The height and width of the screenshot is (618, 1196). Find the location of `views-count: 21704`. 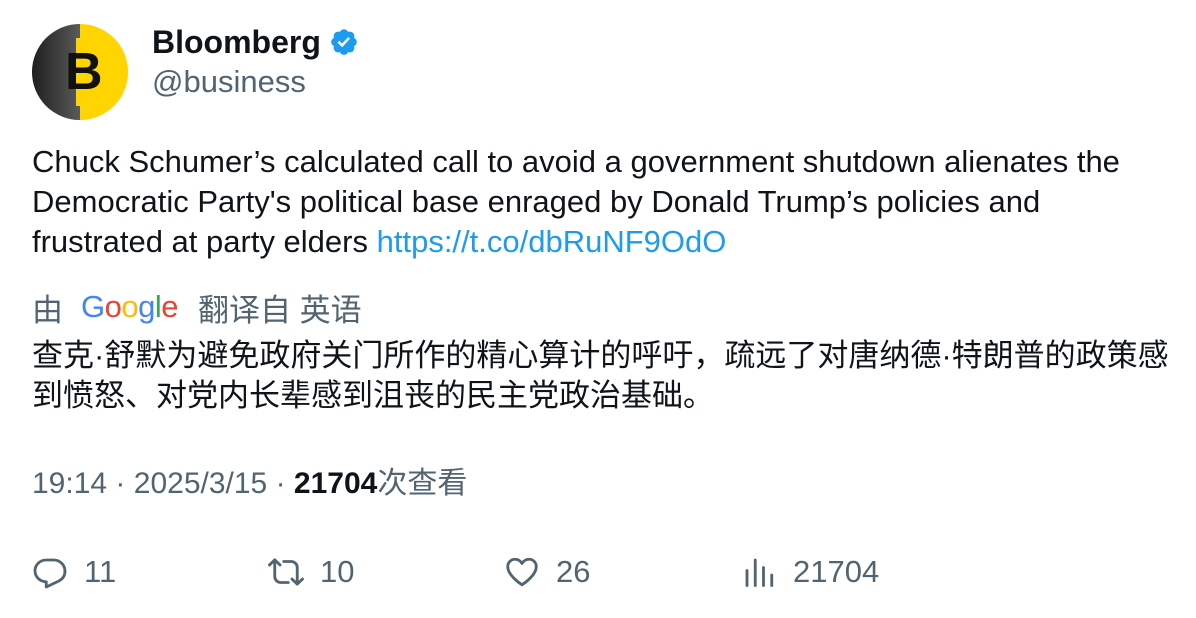

views-count: 21704 is located at coordinates (335, 483).